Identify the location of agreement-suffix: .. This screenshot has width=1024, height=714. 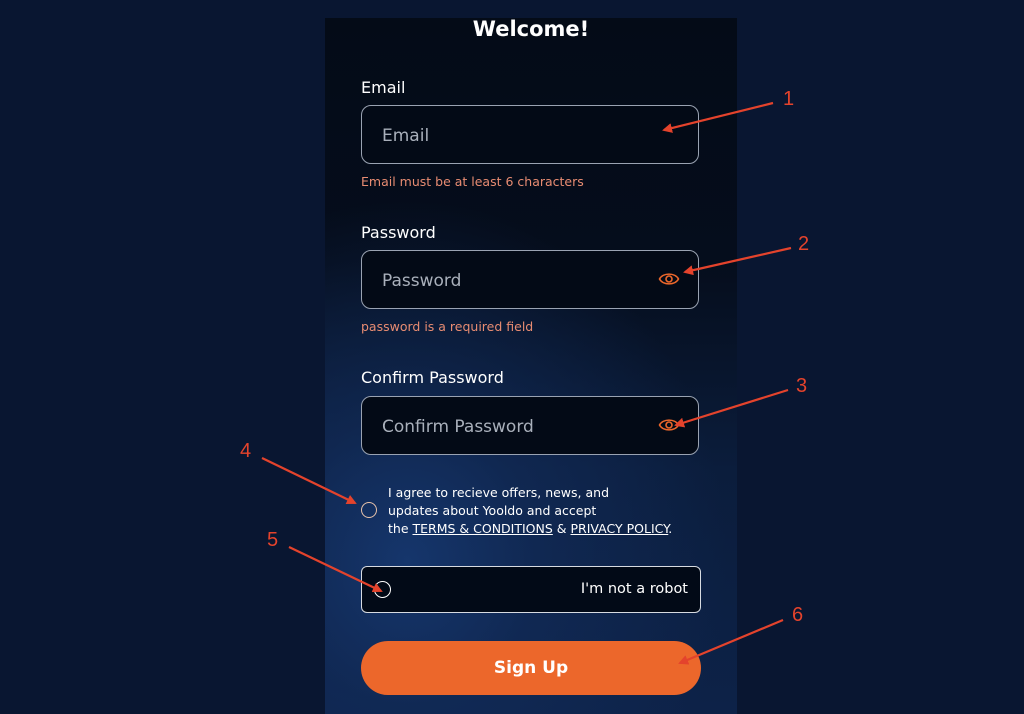
(670, 528).